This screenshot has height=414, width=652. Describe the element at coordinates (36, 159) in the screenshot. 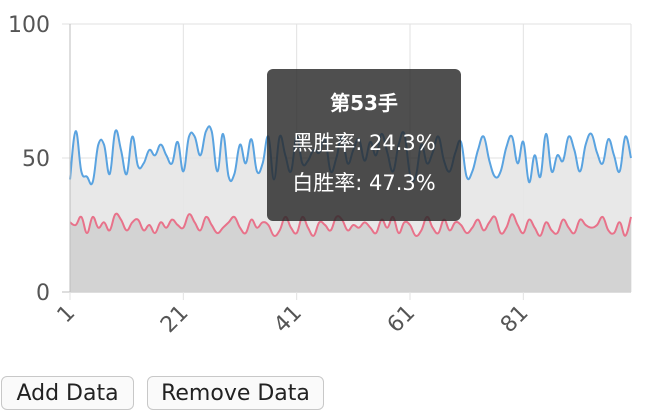

I see `y-tick-label: 50` at that location.